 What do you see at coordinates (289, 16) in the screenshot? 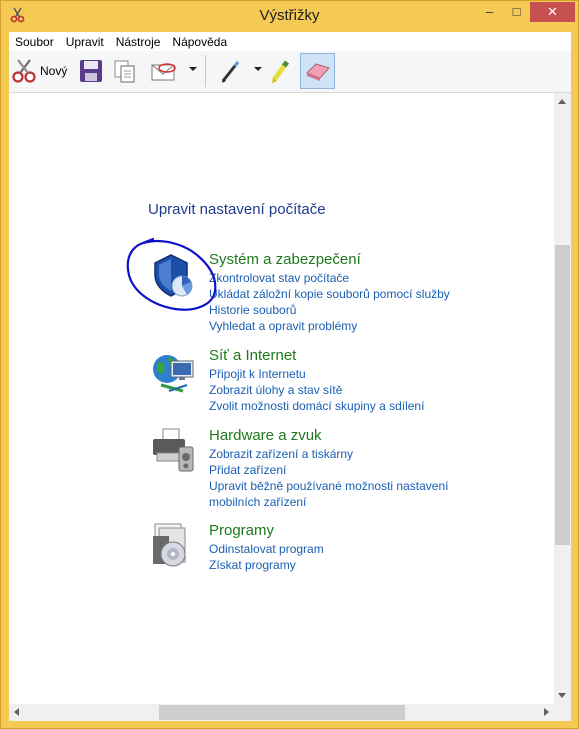
I see `title-bar: Výstřižky – □ ✕` at bounding box center [289, 16].